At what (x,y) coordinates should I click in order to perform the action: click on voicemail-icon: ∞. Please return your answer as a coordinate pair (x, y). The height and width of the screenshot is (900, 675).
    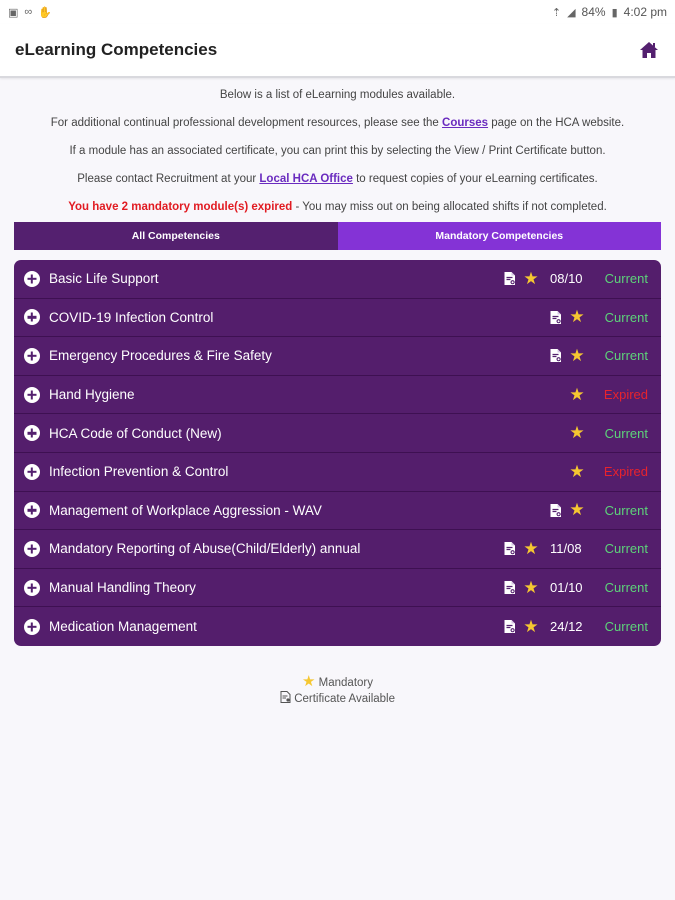
    Looking at the image, I should click on (28, 12).